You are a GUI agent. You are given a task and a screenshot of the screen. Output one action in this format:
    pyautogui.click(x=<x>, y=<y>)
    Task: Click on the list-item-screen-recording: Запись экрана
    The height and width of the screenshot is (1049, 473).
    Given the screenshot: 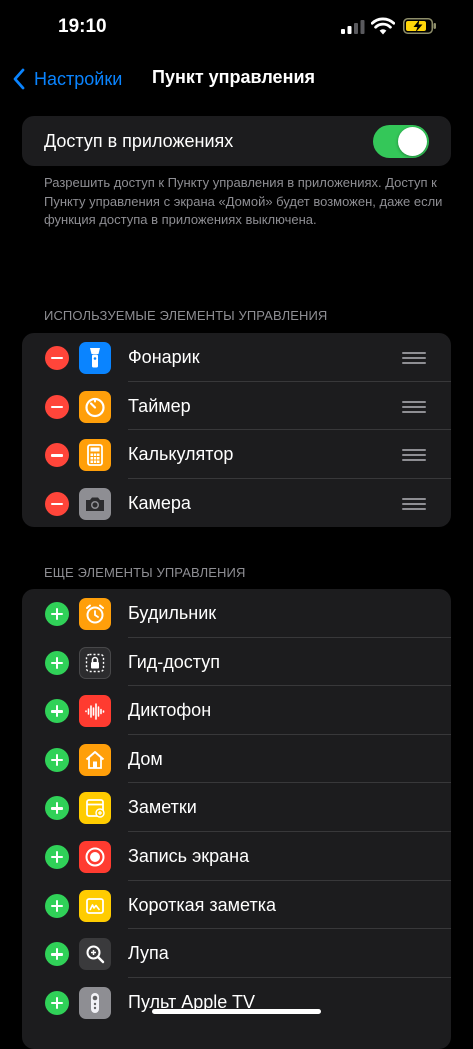 What is the action you would take?
    pyautogui.click(x=236, y=856)
    